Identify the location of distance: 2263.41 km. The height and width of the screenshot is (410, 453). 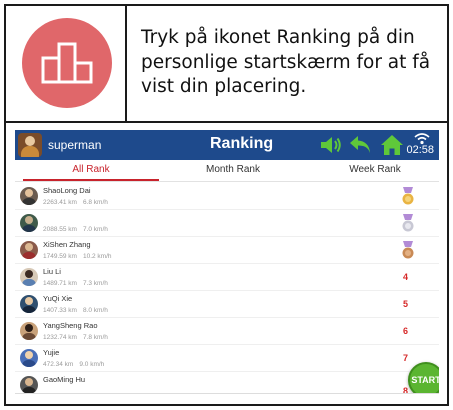
(60, 202).